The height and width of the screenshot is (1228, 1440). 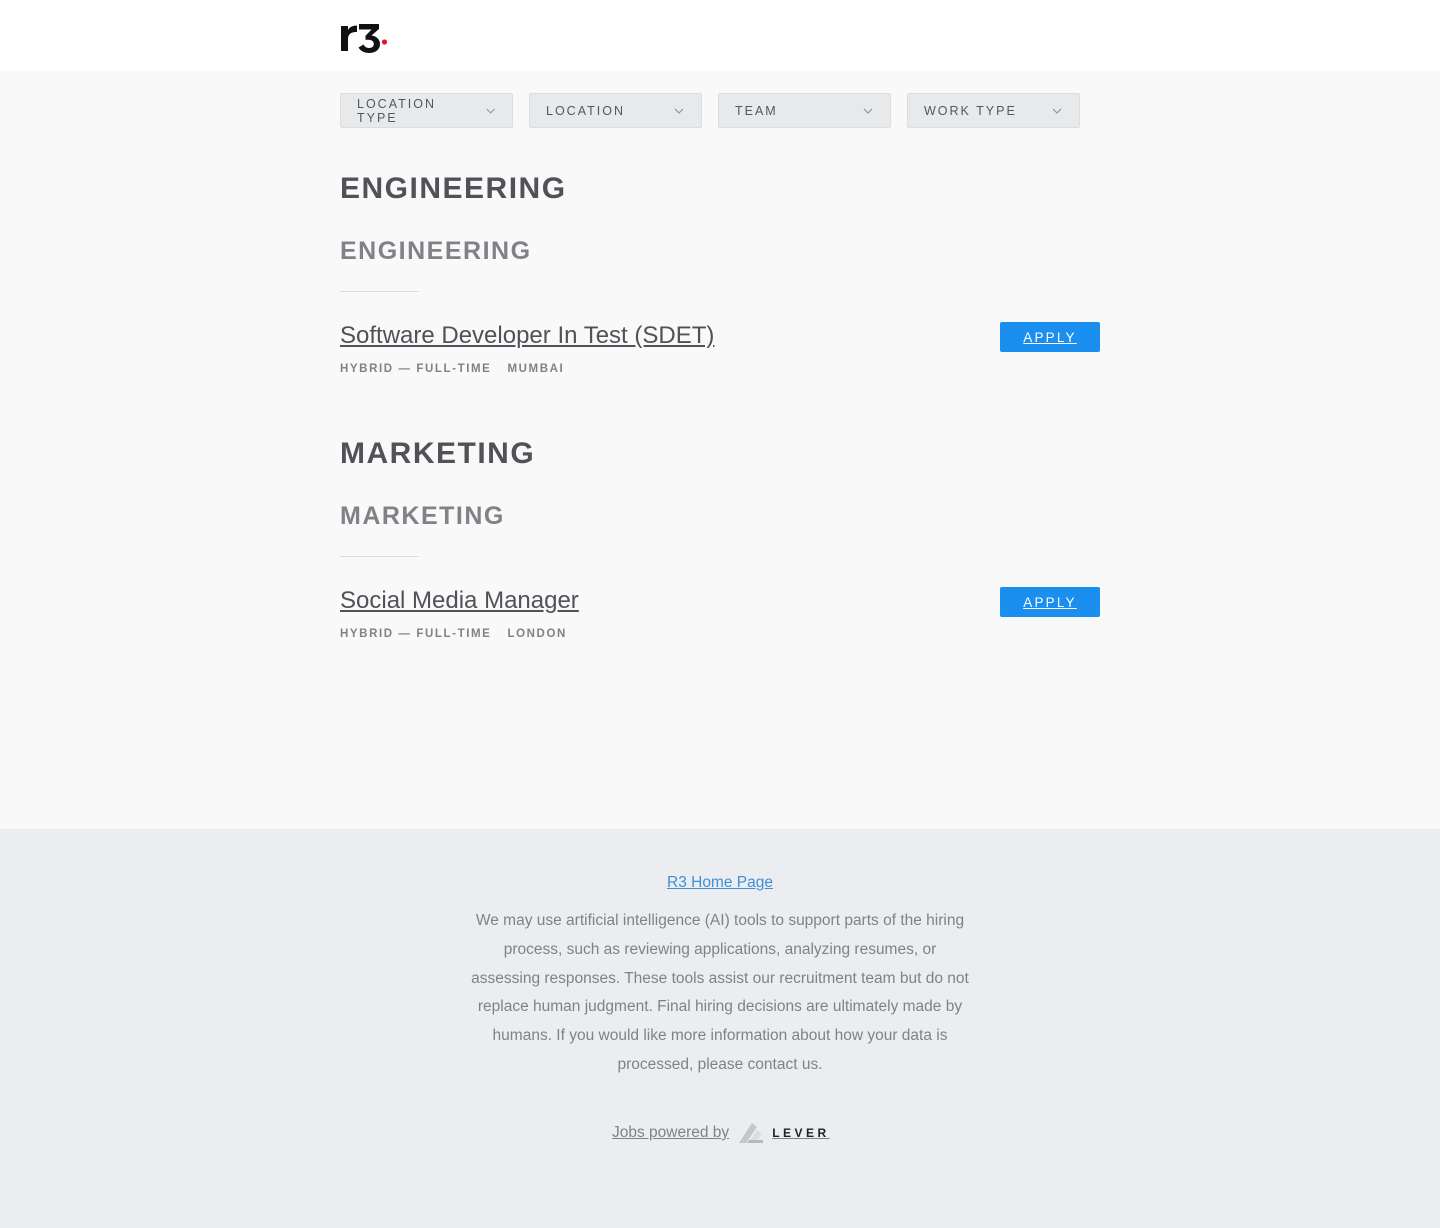 I want to click on filter-bar: LOCATION TYPE LOCATION TEAM WORK TYPE, so click(x=710, y=110).